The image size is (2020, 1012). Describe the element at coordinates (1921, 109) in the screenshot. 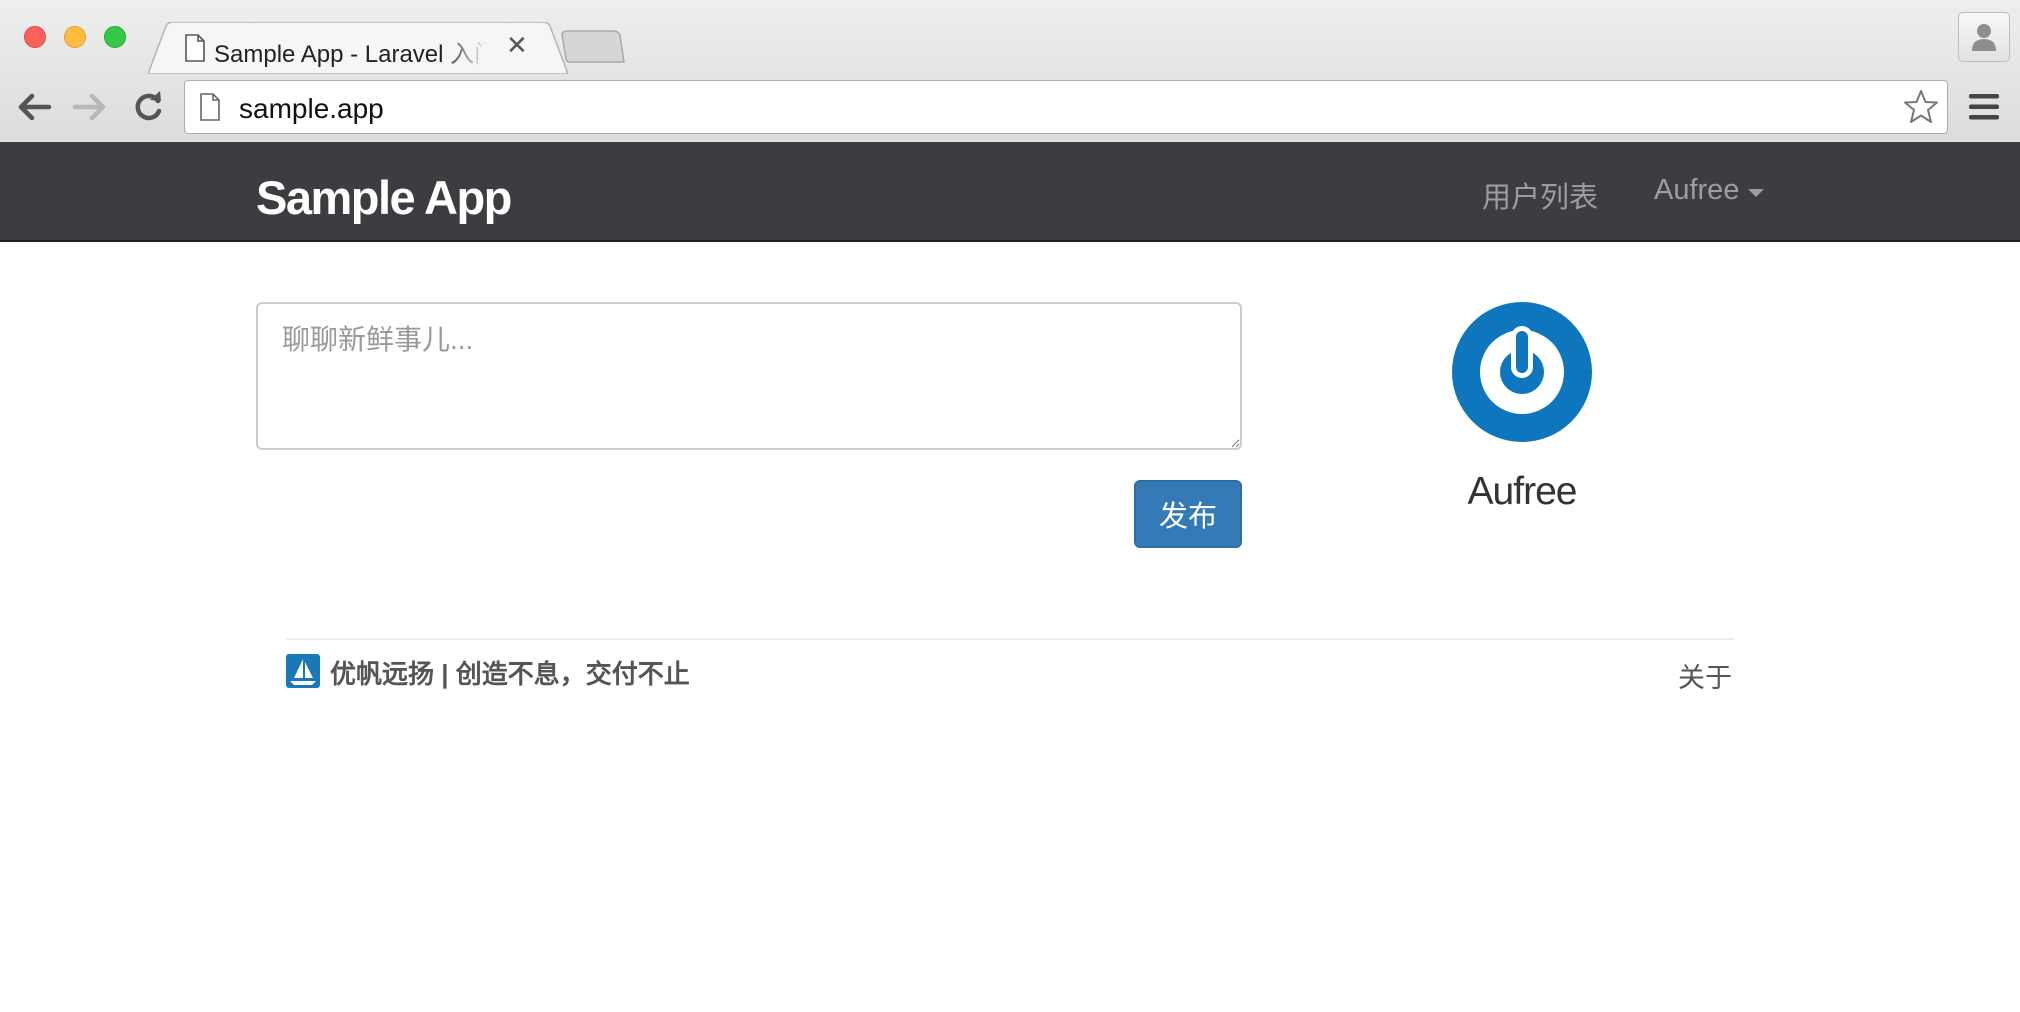

I see `star-icon` at that location.